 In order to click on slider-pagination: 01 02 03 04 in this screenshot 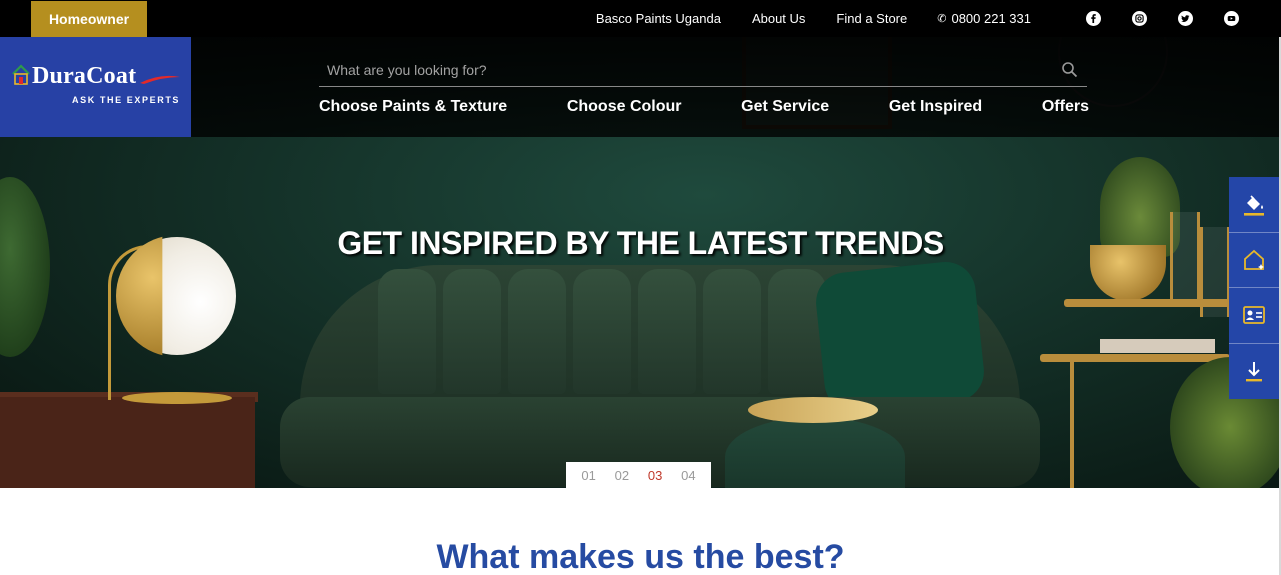, I will do `click(638, 475)`.